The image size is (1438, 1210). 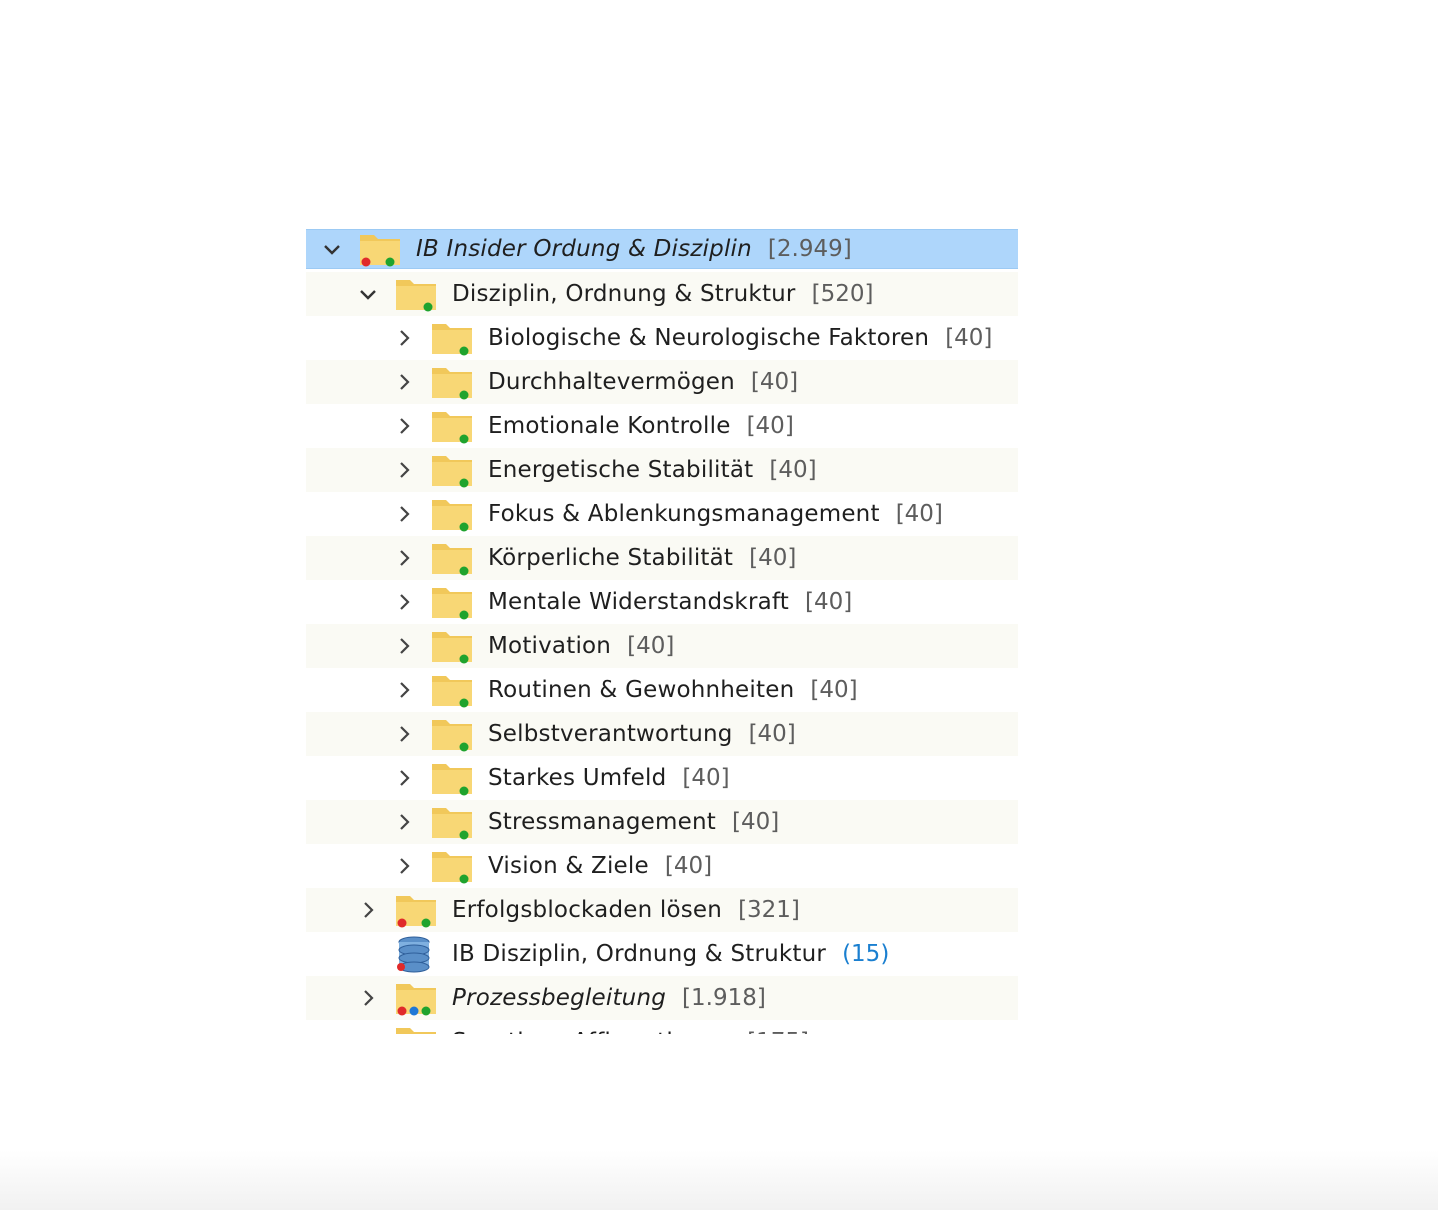 What do you see at coordinates (611, 382) in the screenshot?
I see `tree-row-label: Durchhaltevermögen` at bounding box center [611, 382].